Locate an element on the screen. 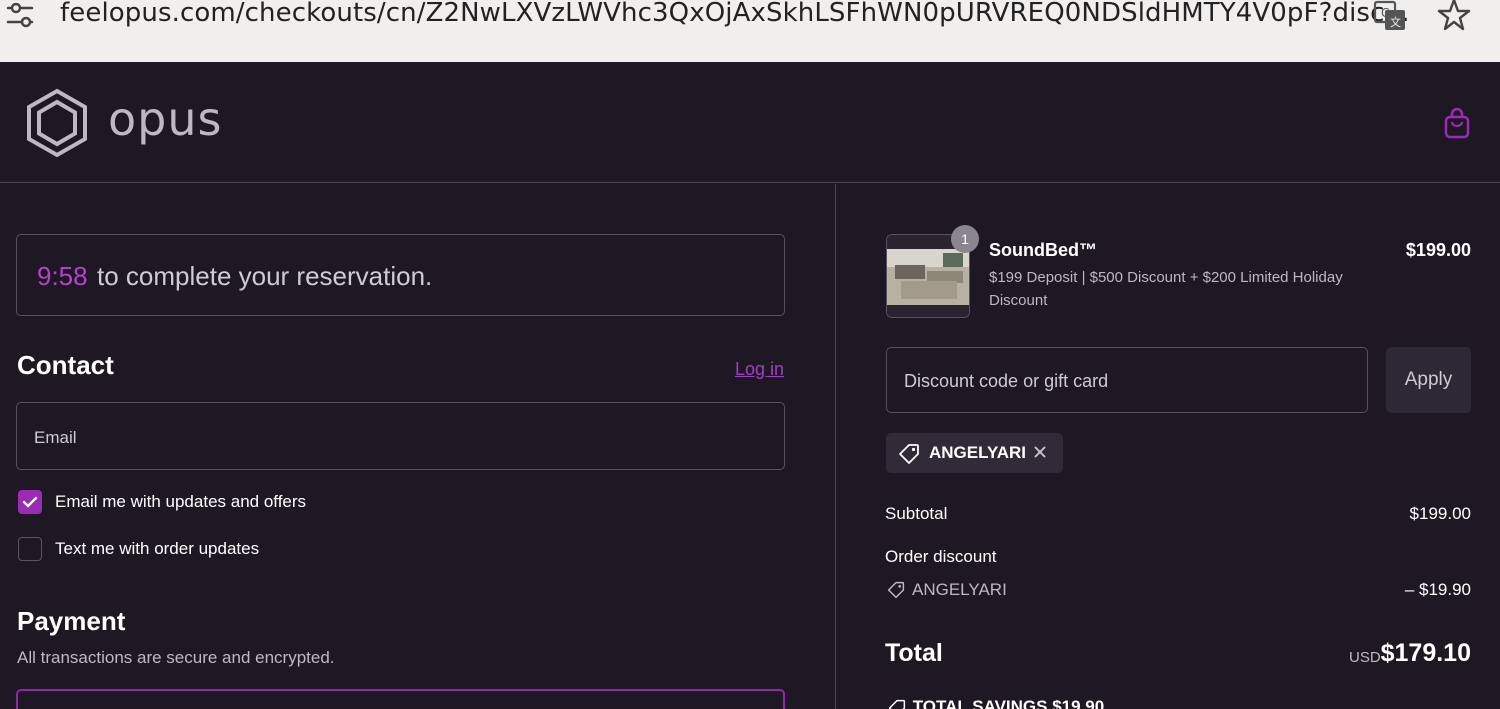 The width and height of the screenshot is (1500, 709). site-settings-icon is located at coordinates (22, 18).